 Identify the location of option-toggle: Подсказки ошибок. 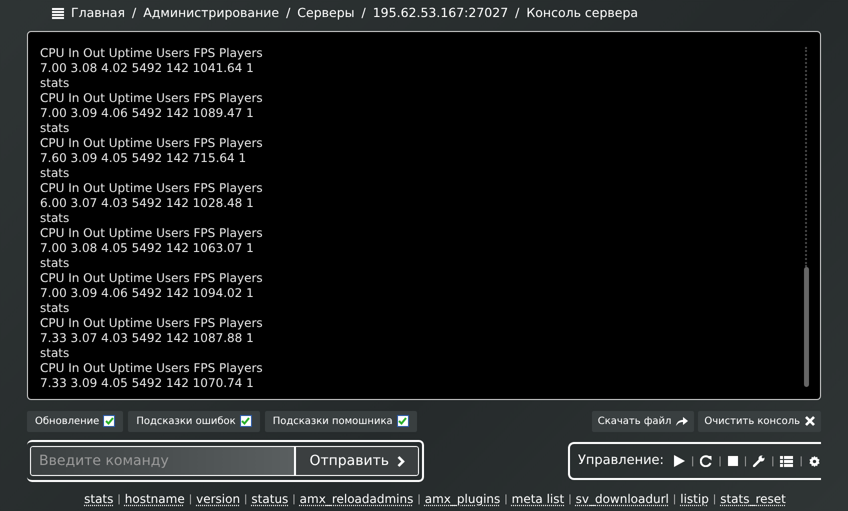
(194, 421).